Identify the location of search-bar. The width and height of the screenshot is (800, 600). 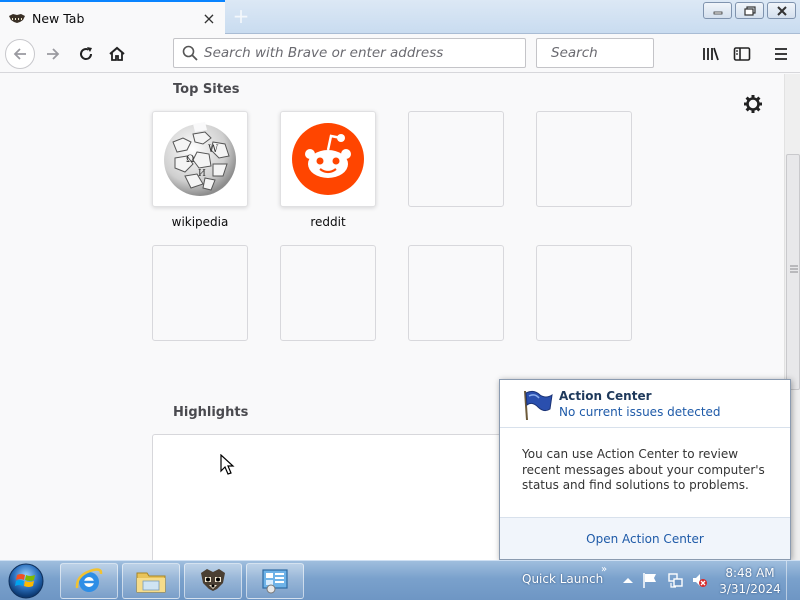
(628, 53).